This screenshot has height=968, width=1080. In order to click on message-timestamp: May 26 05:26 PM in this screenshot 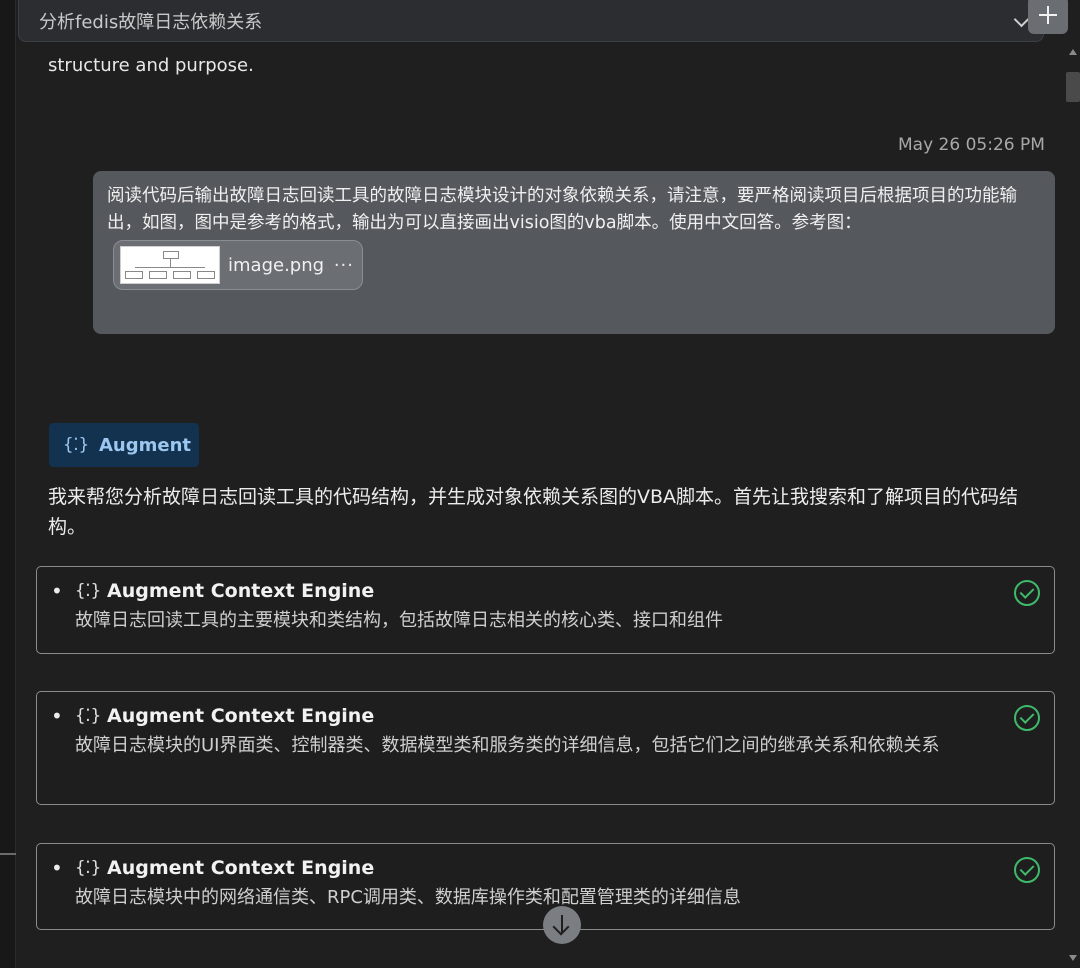, I will do `click(971, 145)`.